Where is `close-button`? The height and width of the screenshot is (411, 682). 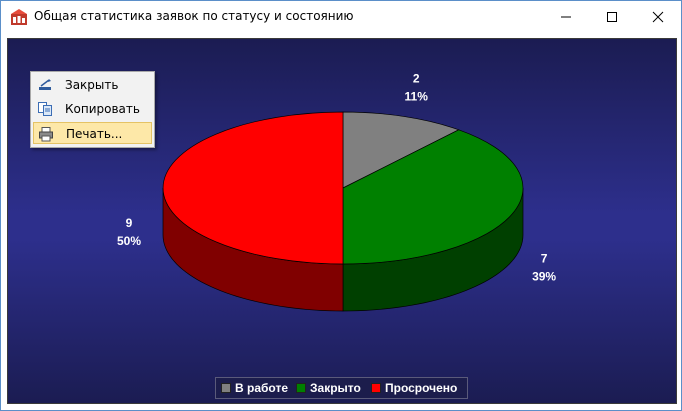 close-button is located at coordinates (658, 16).